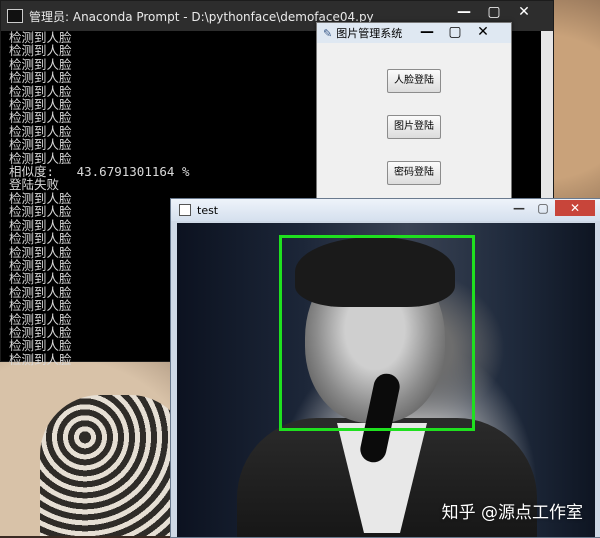 The width and height of the screenshot is (600, 538). I want to click on background-photo, so click(115, 465).